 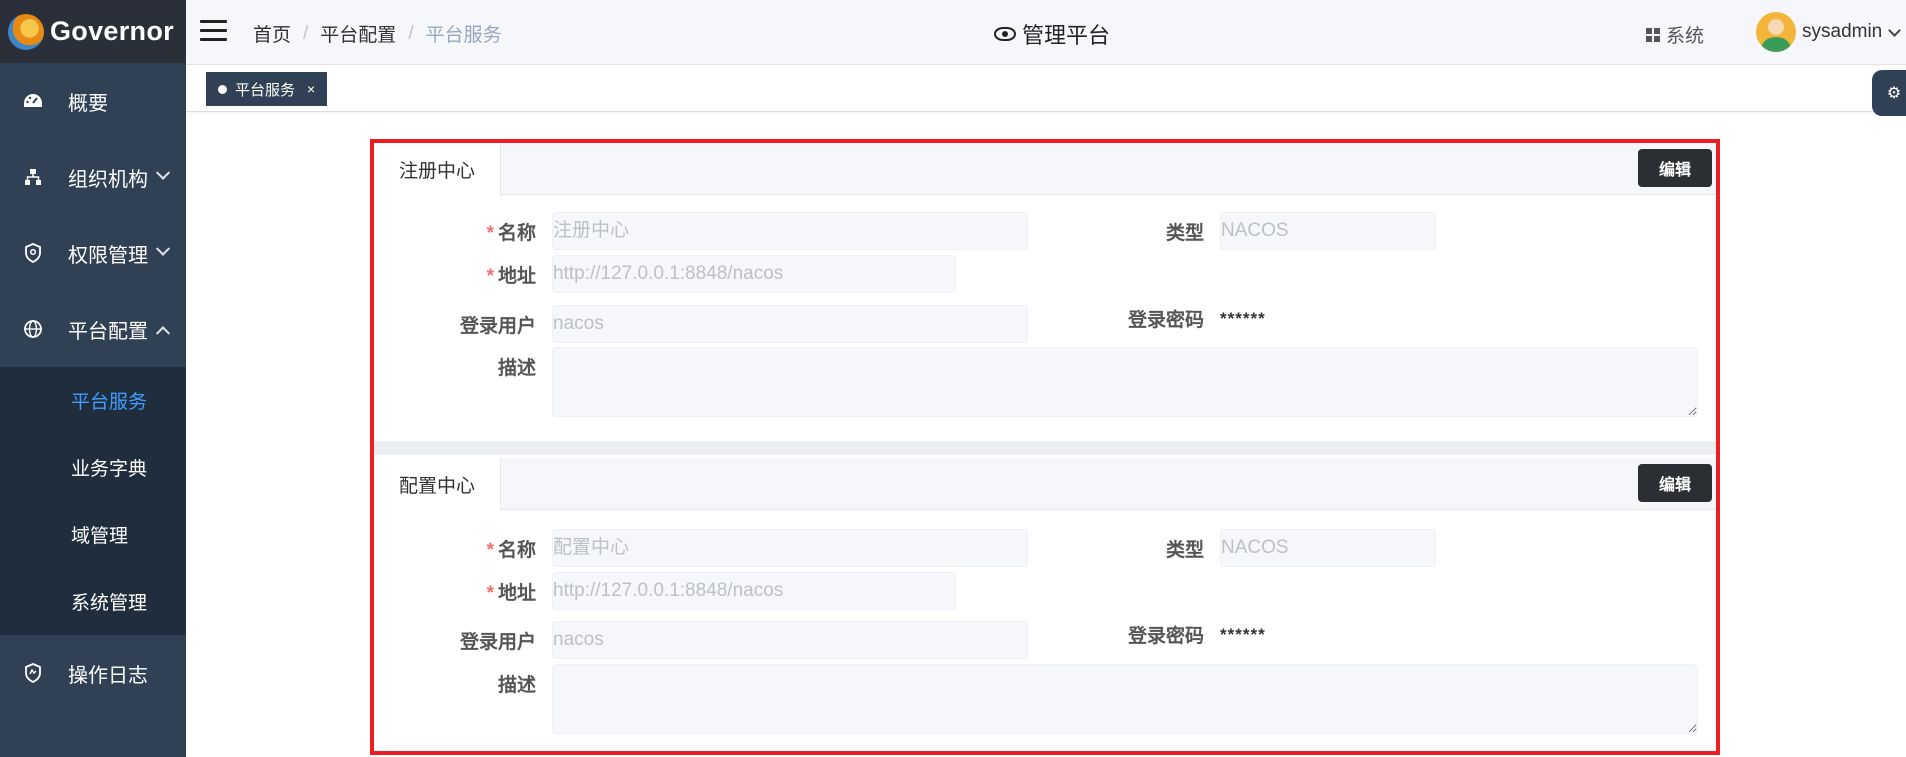 I want to click on tag-platform-service: 平台服务 ×, so click(x=267, y=89).